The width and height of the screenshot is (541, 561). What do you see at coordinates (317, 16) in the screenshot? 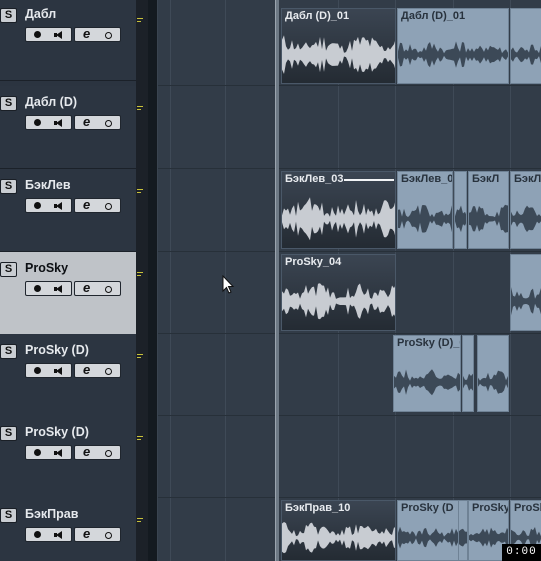
I see `event-name: Дабл (D)_01` at bounding box center [317, 16].